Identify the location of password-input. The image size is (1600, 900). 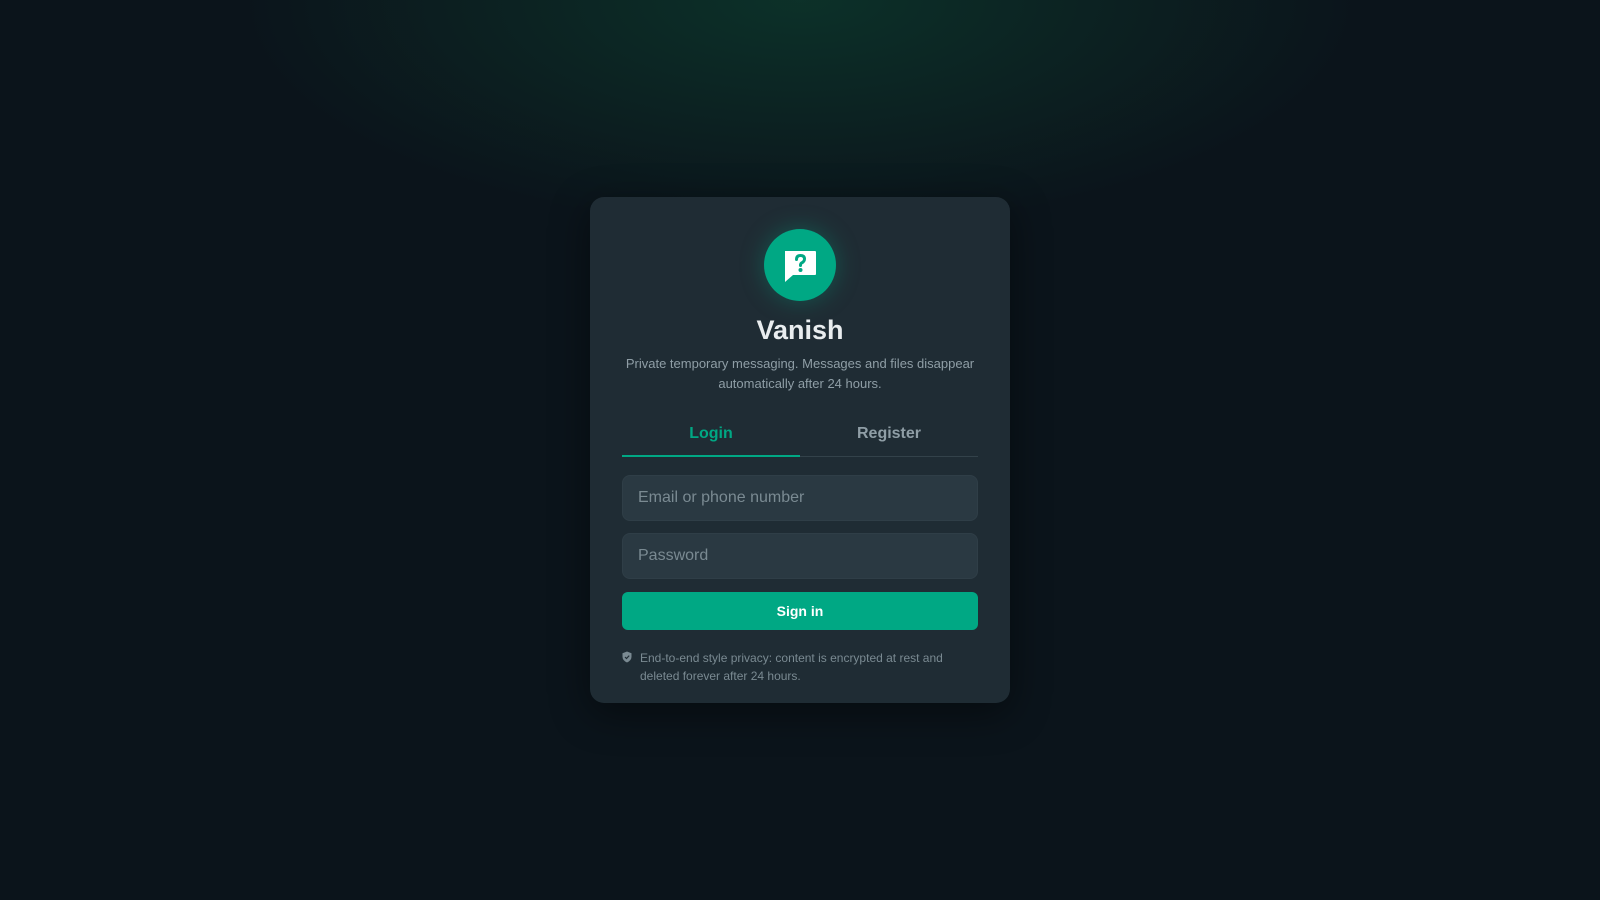
(800, 556).